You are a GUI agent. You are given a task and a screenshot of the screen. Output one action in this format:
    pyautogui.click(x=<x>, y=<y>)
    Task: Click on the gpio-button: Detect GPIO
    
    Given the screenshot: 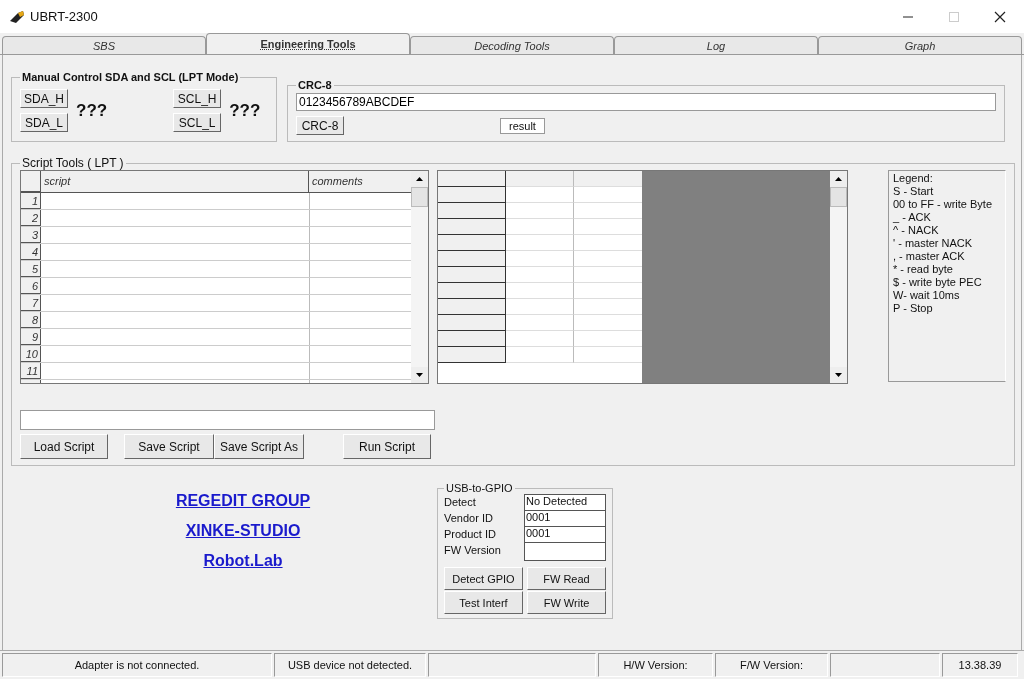 What is the action you would take?
    pyautogui.click(x=483, y=578)
    